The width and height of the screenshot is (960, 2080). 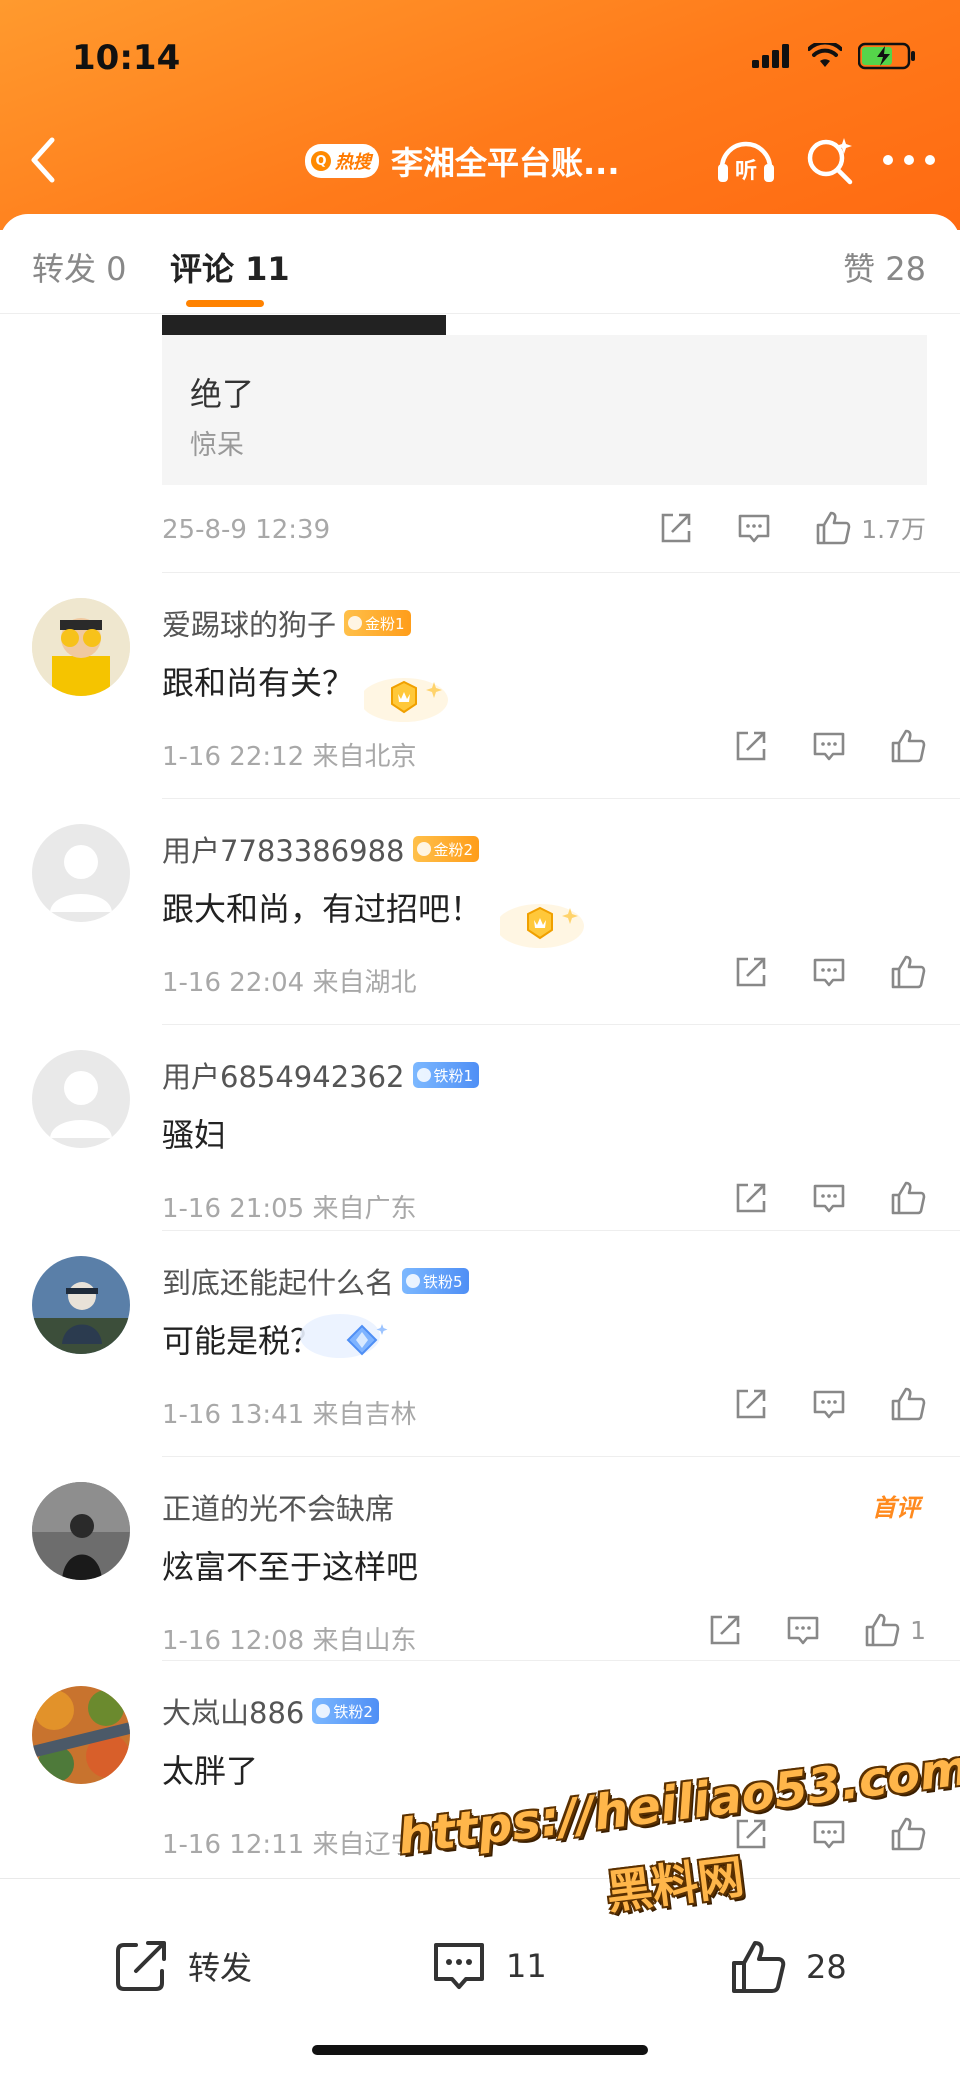 What do you see at coordinates (675, 1884) in the screenshot?
I see `watermark-name: 黑料网` at bounding box center [675, 1884].